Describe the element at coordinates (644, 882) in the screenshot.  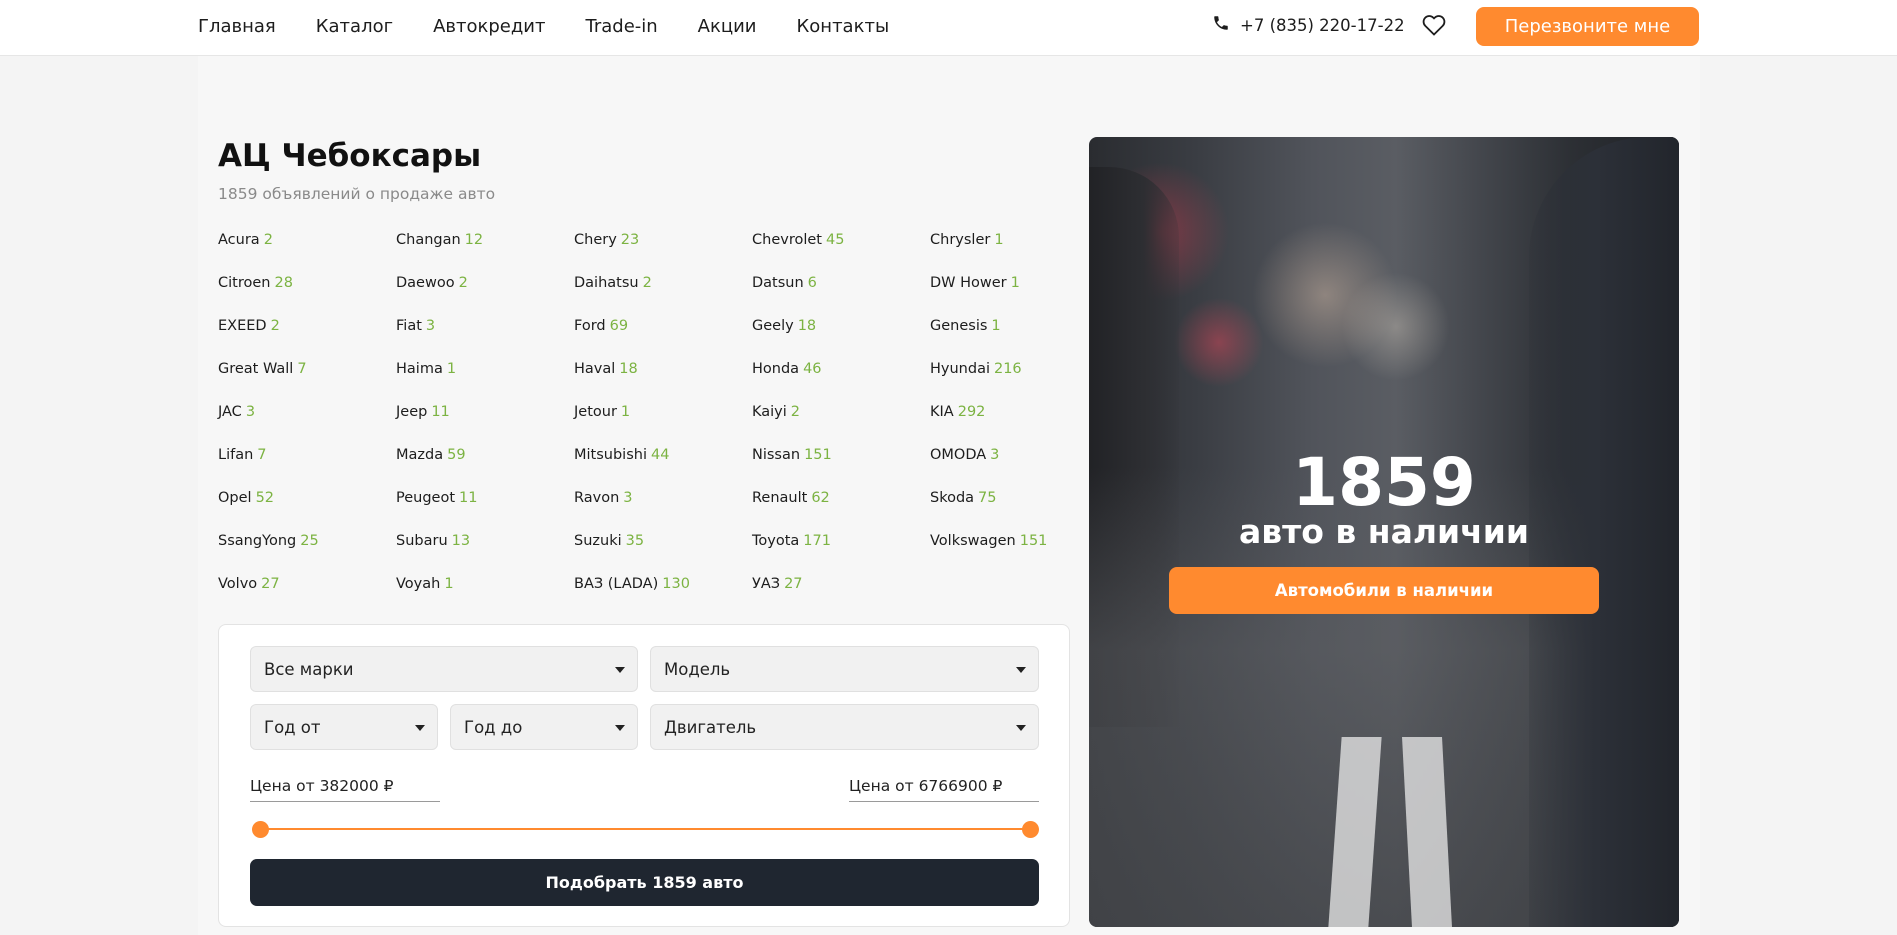
I see `search-submit-button: Подобрать 1859 авто` at that location.